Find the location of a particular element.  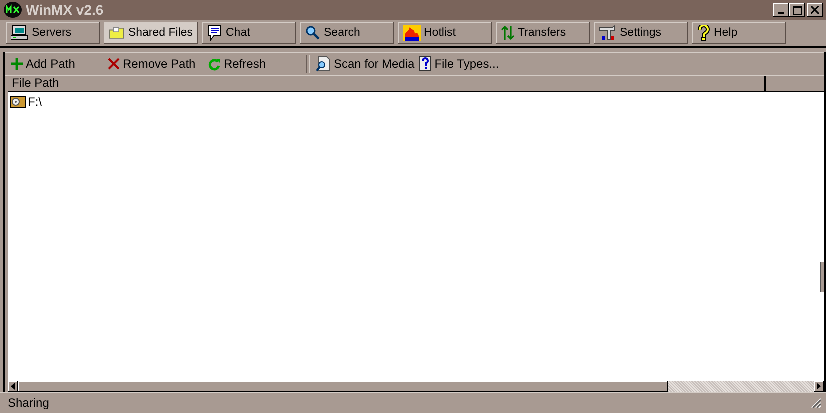

window-title: WinMX v2.6 is located at coordinates (65, 10).